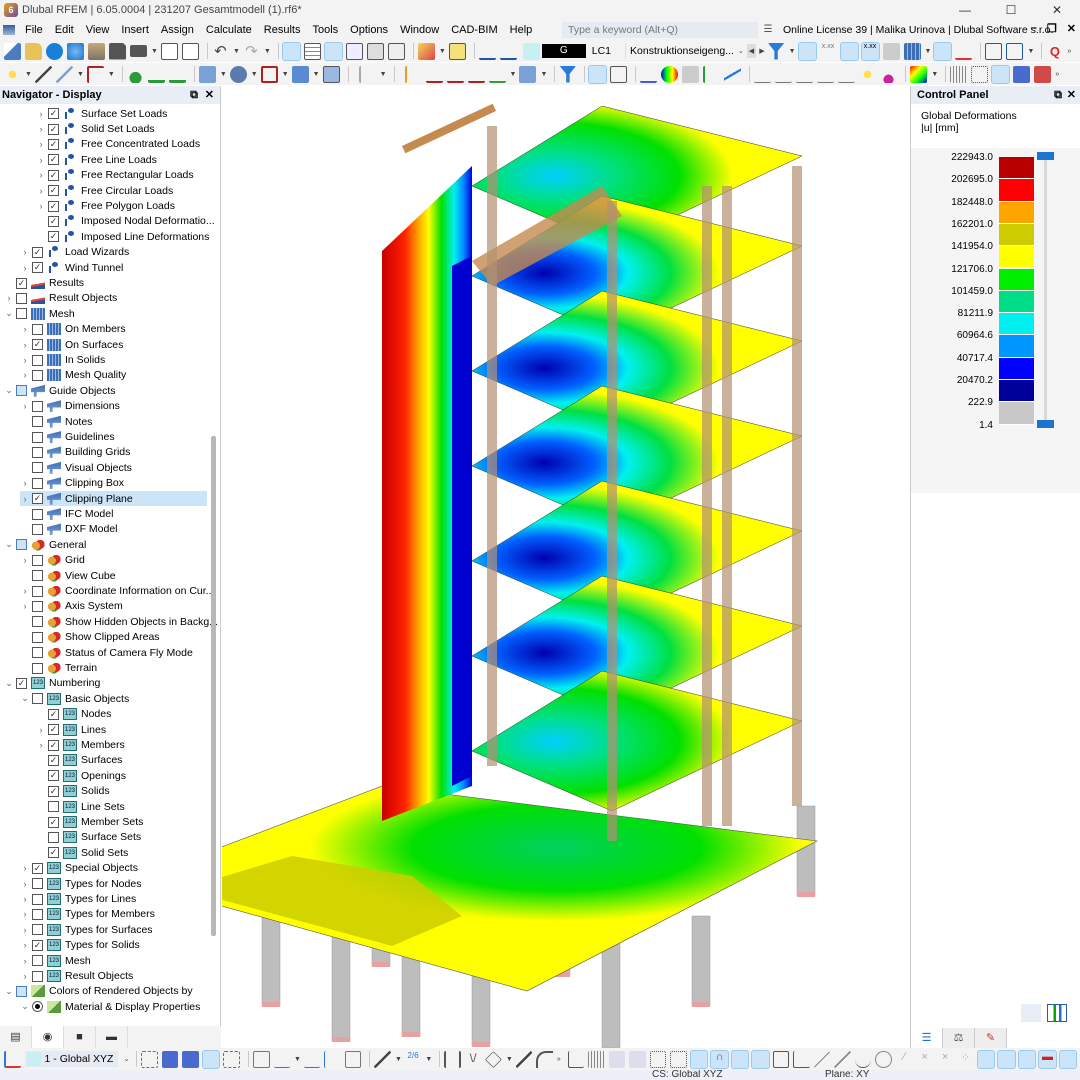  I want to click on tables-icon, so click(312, 51).